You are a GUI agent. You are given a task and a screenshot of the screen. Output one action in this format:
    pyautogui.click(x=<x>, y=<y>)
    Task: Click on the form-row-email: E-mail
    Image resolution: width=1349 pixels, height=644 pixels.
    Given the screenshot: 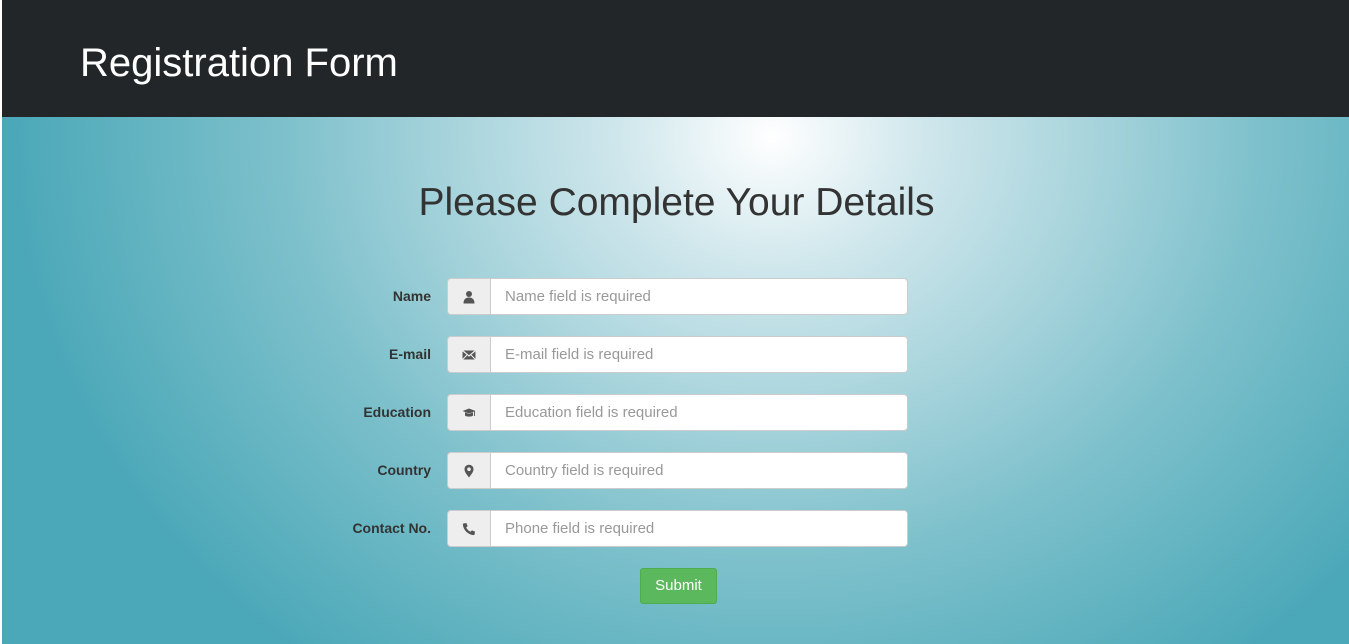 What is the action you would take?
    pyautogui.click(x=675, y=354)
    